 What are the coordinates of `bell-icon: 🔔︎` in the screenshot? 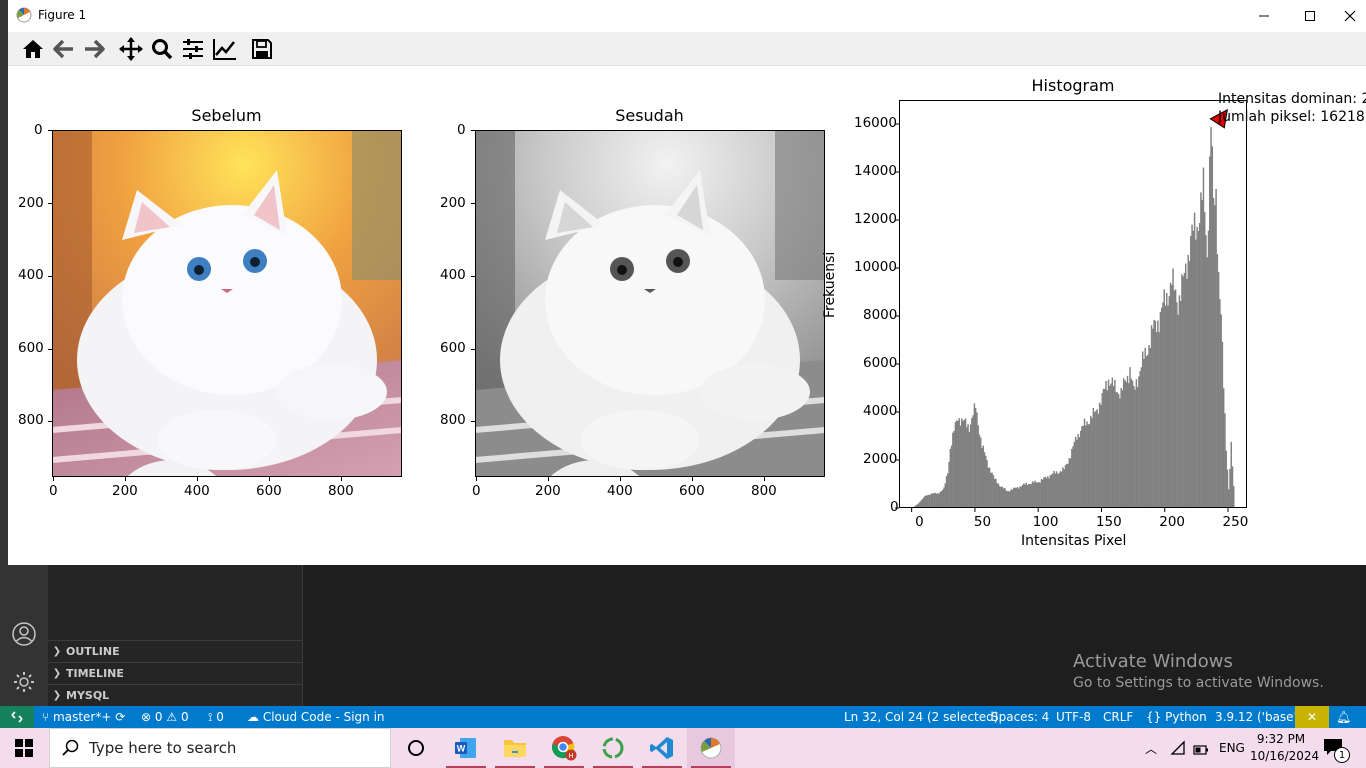 It's located at (1344, 717).